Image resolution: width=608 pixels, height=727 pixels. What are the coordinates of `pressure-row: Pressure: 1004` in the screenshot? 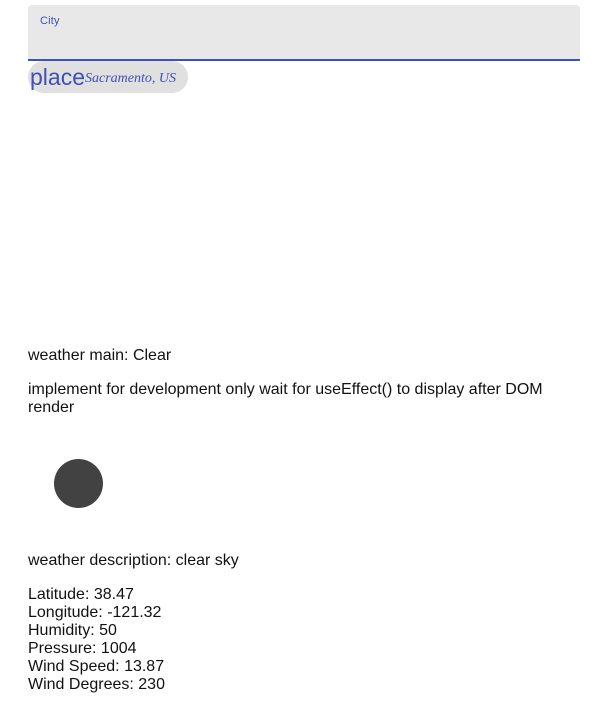 It's located at (96, 649).